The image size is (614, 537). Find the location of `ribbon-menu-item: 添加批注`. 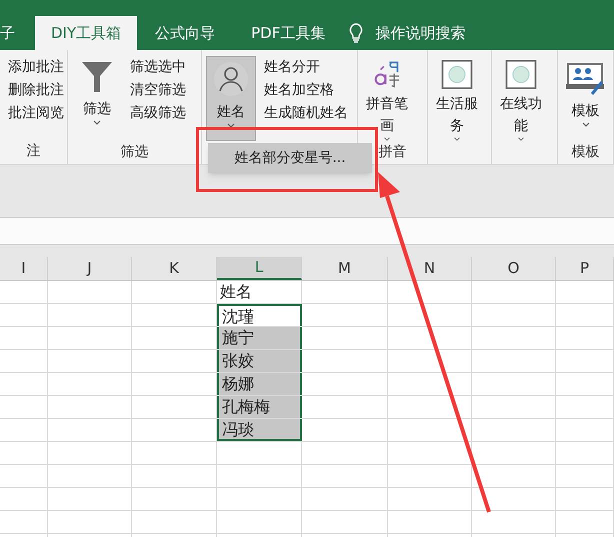

ribbon-menu-item: 添加批注 is located at coordinates (36, 67).